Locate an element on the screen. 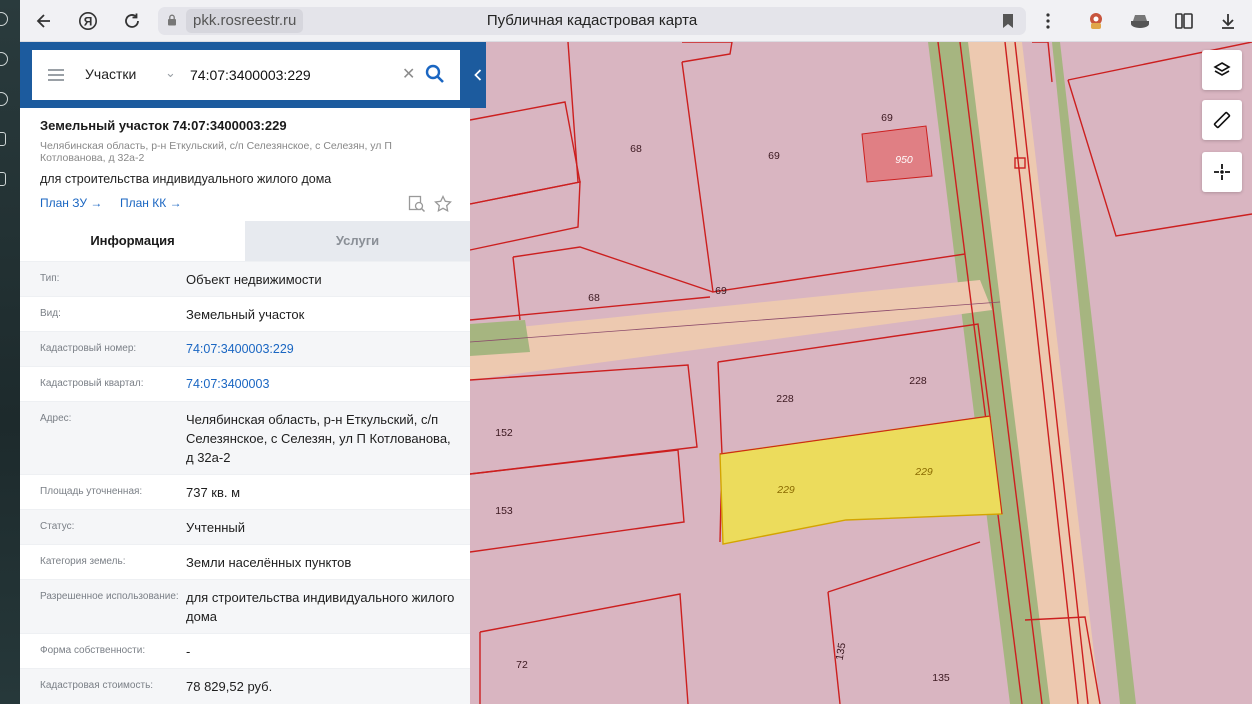  ruler-icon is located at coordinates (1222, 120).